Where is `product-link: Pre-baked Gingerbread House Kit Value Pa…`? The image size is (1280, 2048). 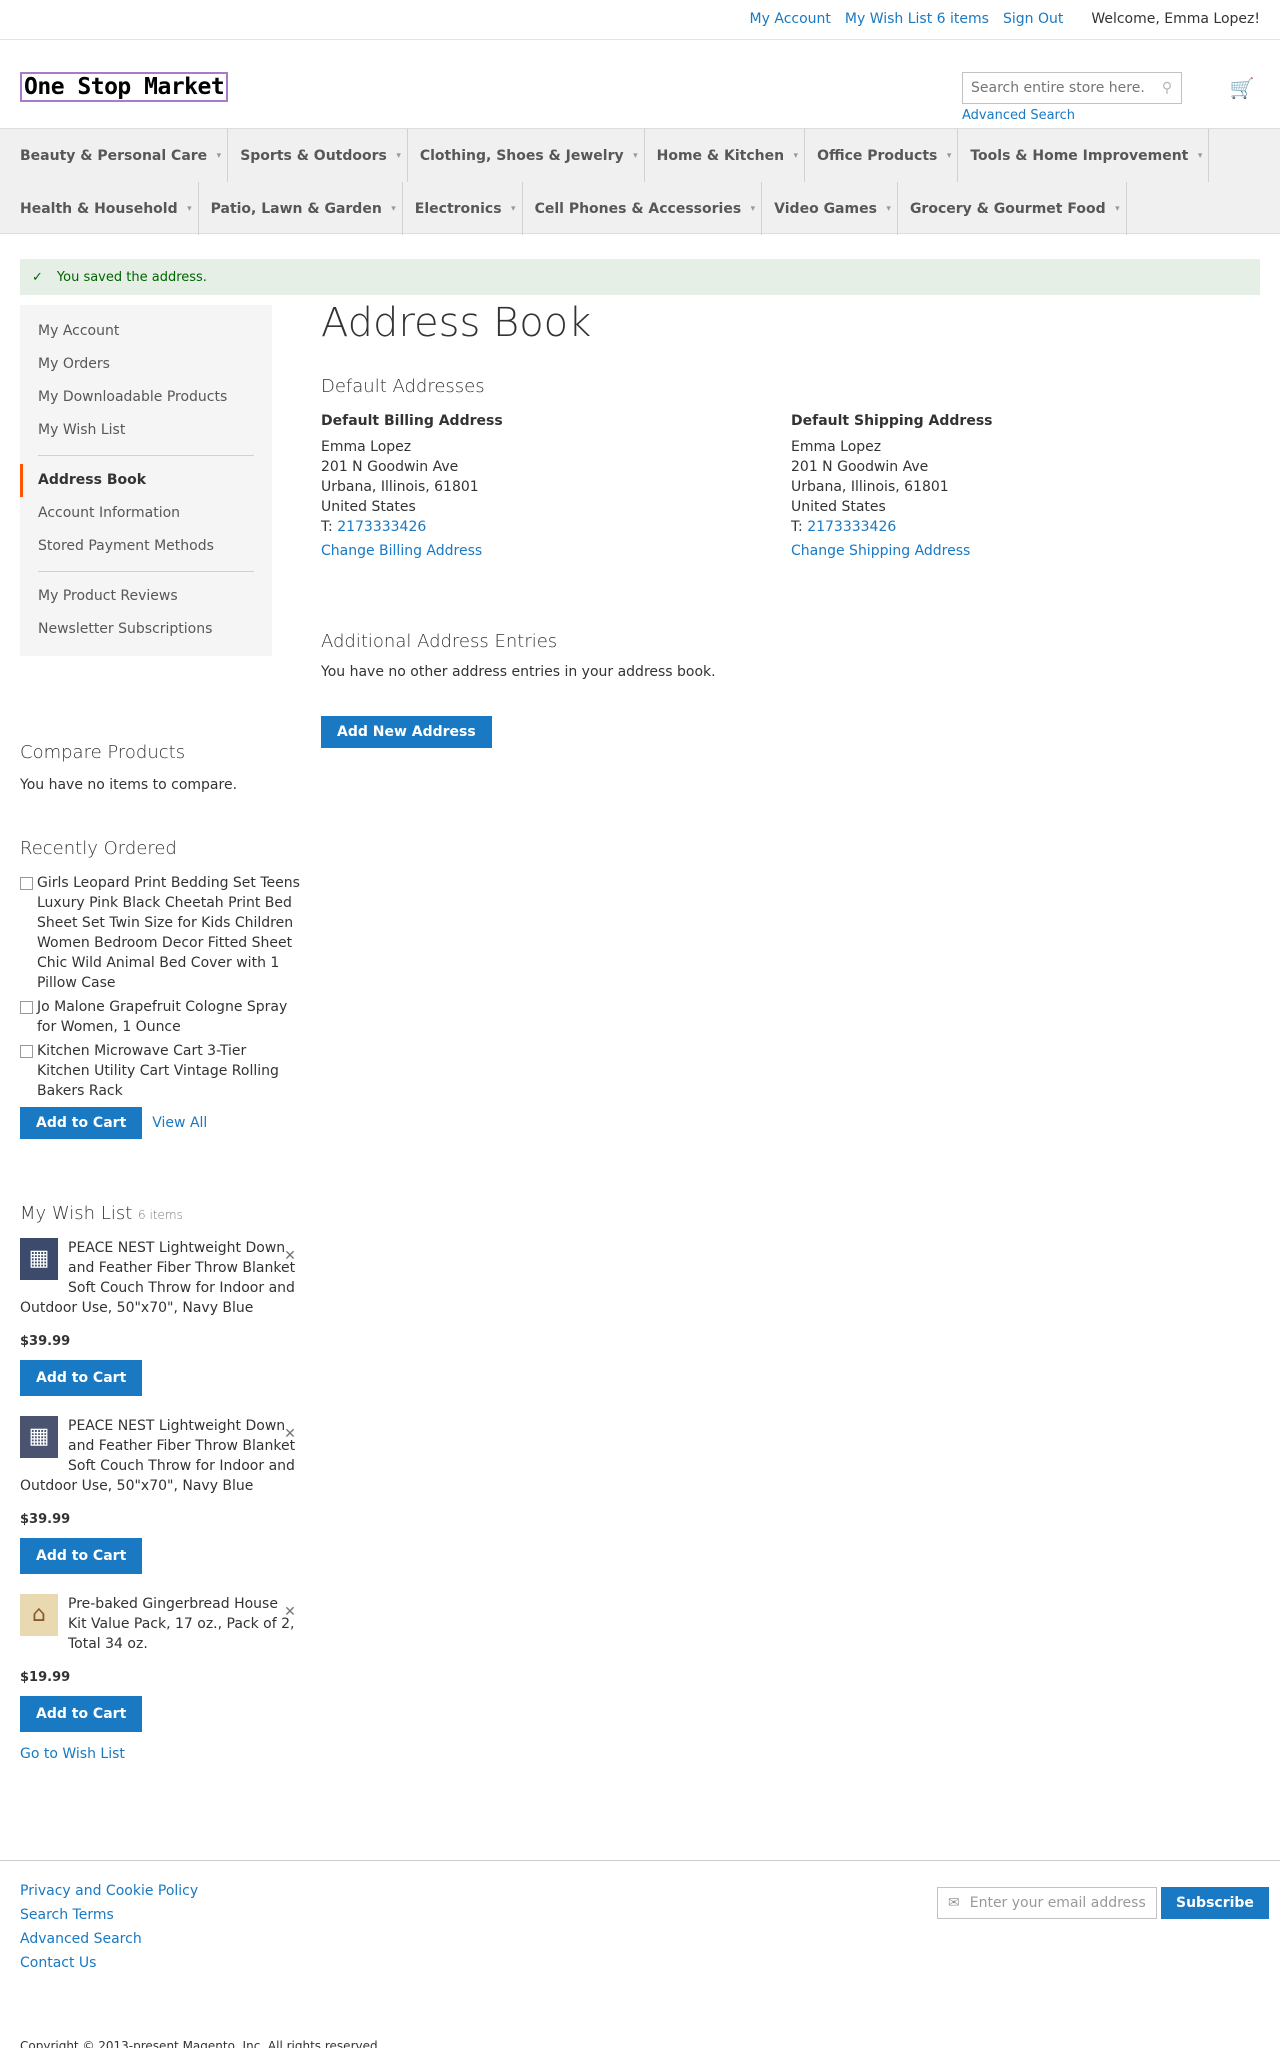 product-link: Pre-baked Gingerbread House Kit Value Pa… is located at coordinates (181, 1624).